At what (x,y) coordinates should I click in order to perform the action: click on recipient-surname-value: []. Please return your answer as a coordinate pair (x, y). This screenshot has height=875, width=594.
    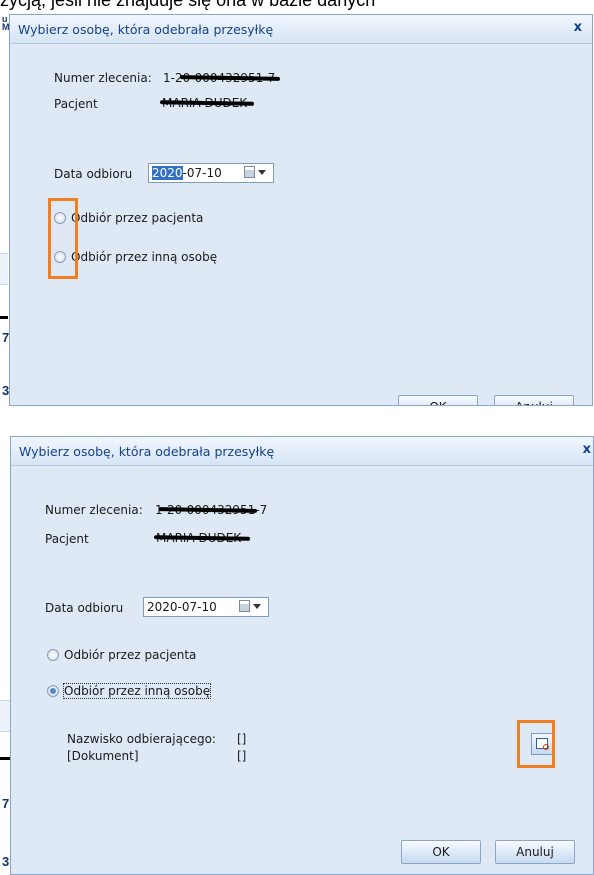
    Looking at the image, I should click on (242, 739).